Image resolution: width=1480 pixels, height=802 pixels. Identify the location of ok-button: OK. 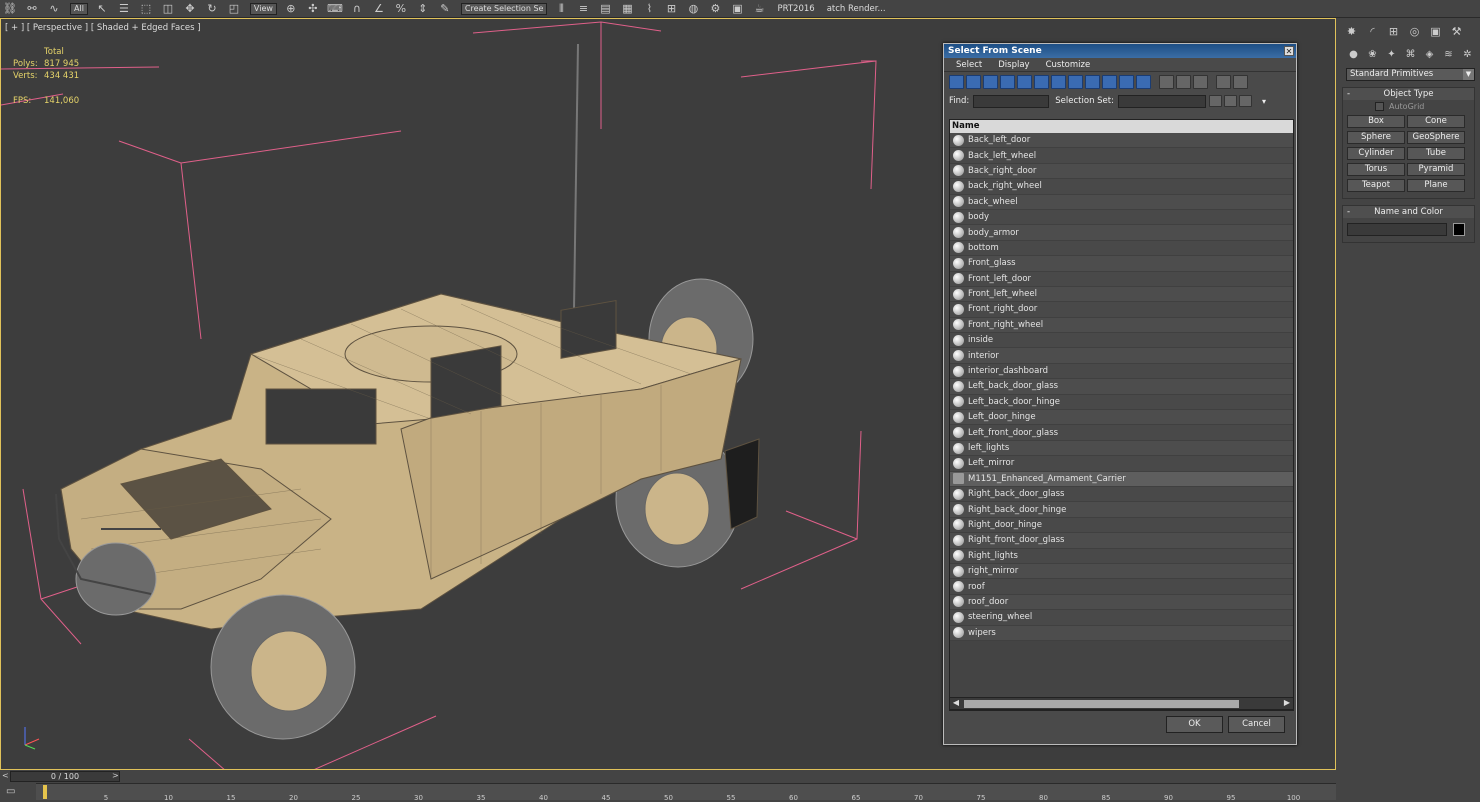
(1194, 724).